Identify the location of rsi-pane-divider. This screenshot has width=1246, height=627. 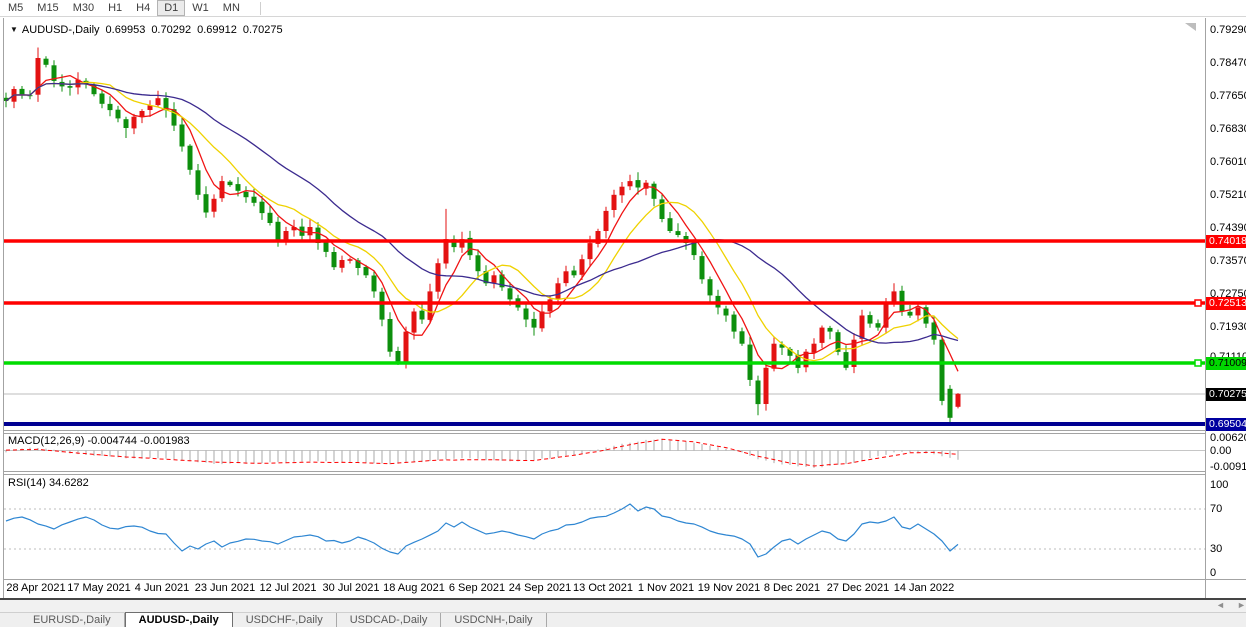
(604, 473).